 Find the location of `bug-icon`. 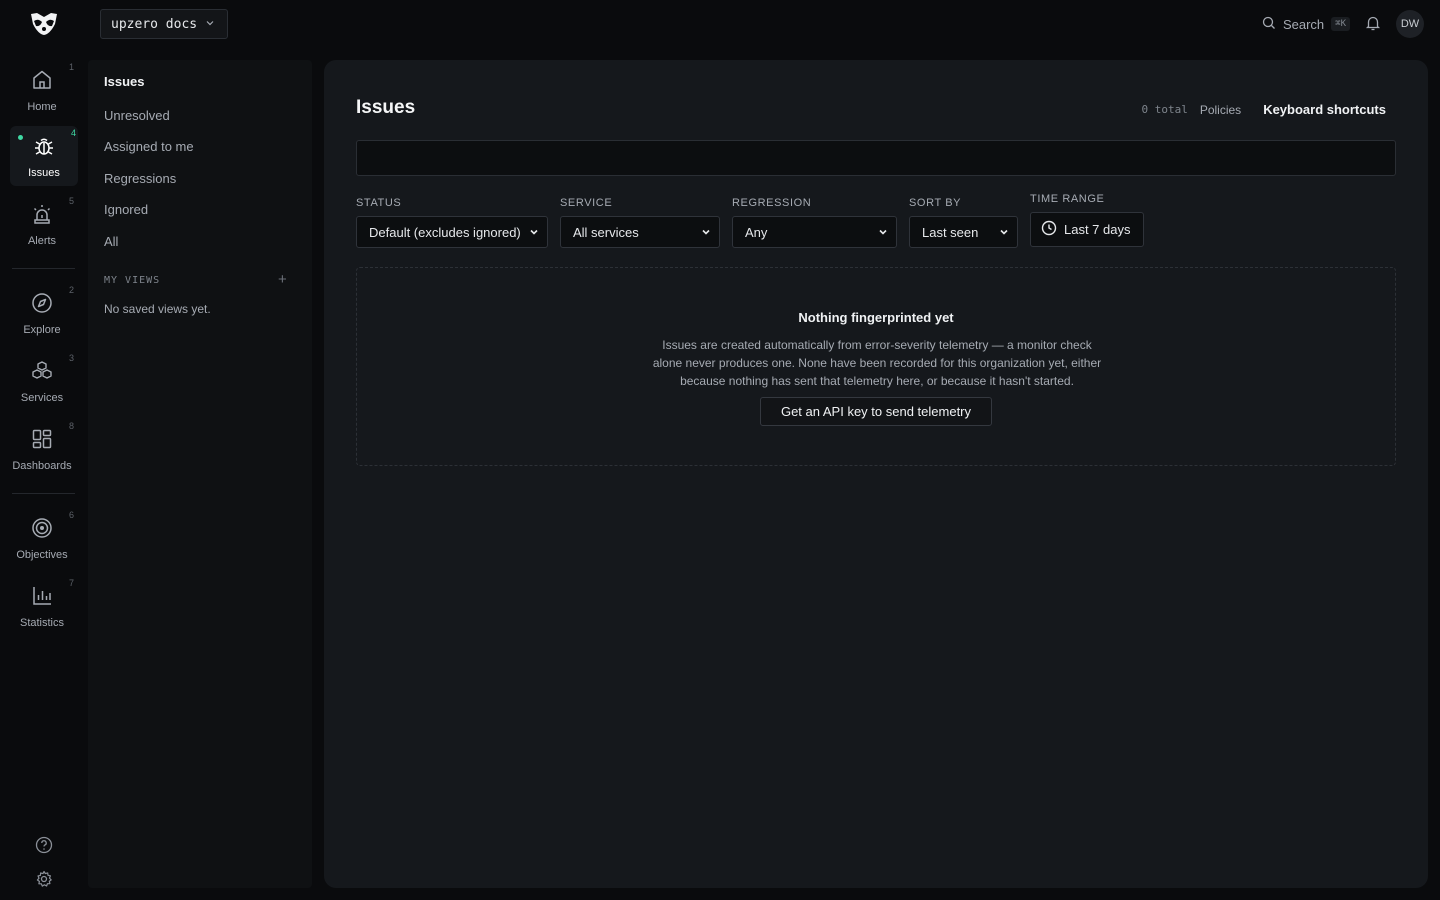

bug-icon is located at coordinates (44, 147).